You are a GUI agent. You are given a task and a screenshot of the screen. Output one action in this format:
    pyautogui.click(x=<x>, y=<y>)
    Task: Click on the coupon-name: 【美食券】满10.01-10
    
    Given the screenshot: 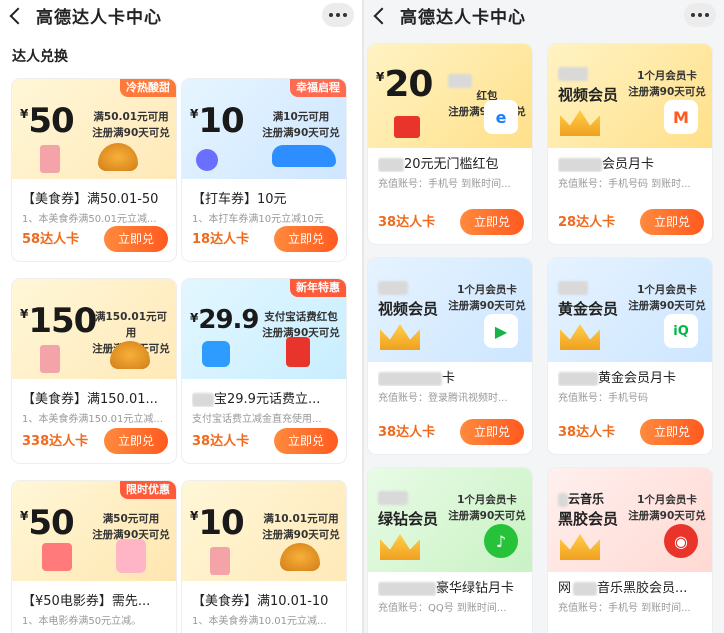 What is the action you would take?
    pyautogui.click(x=260, y=601)
    